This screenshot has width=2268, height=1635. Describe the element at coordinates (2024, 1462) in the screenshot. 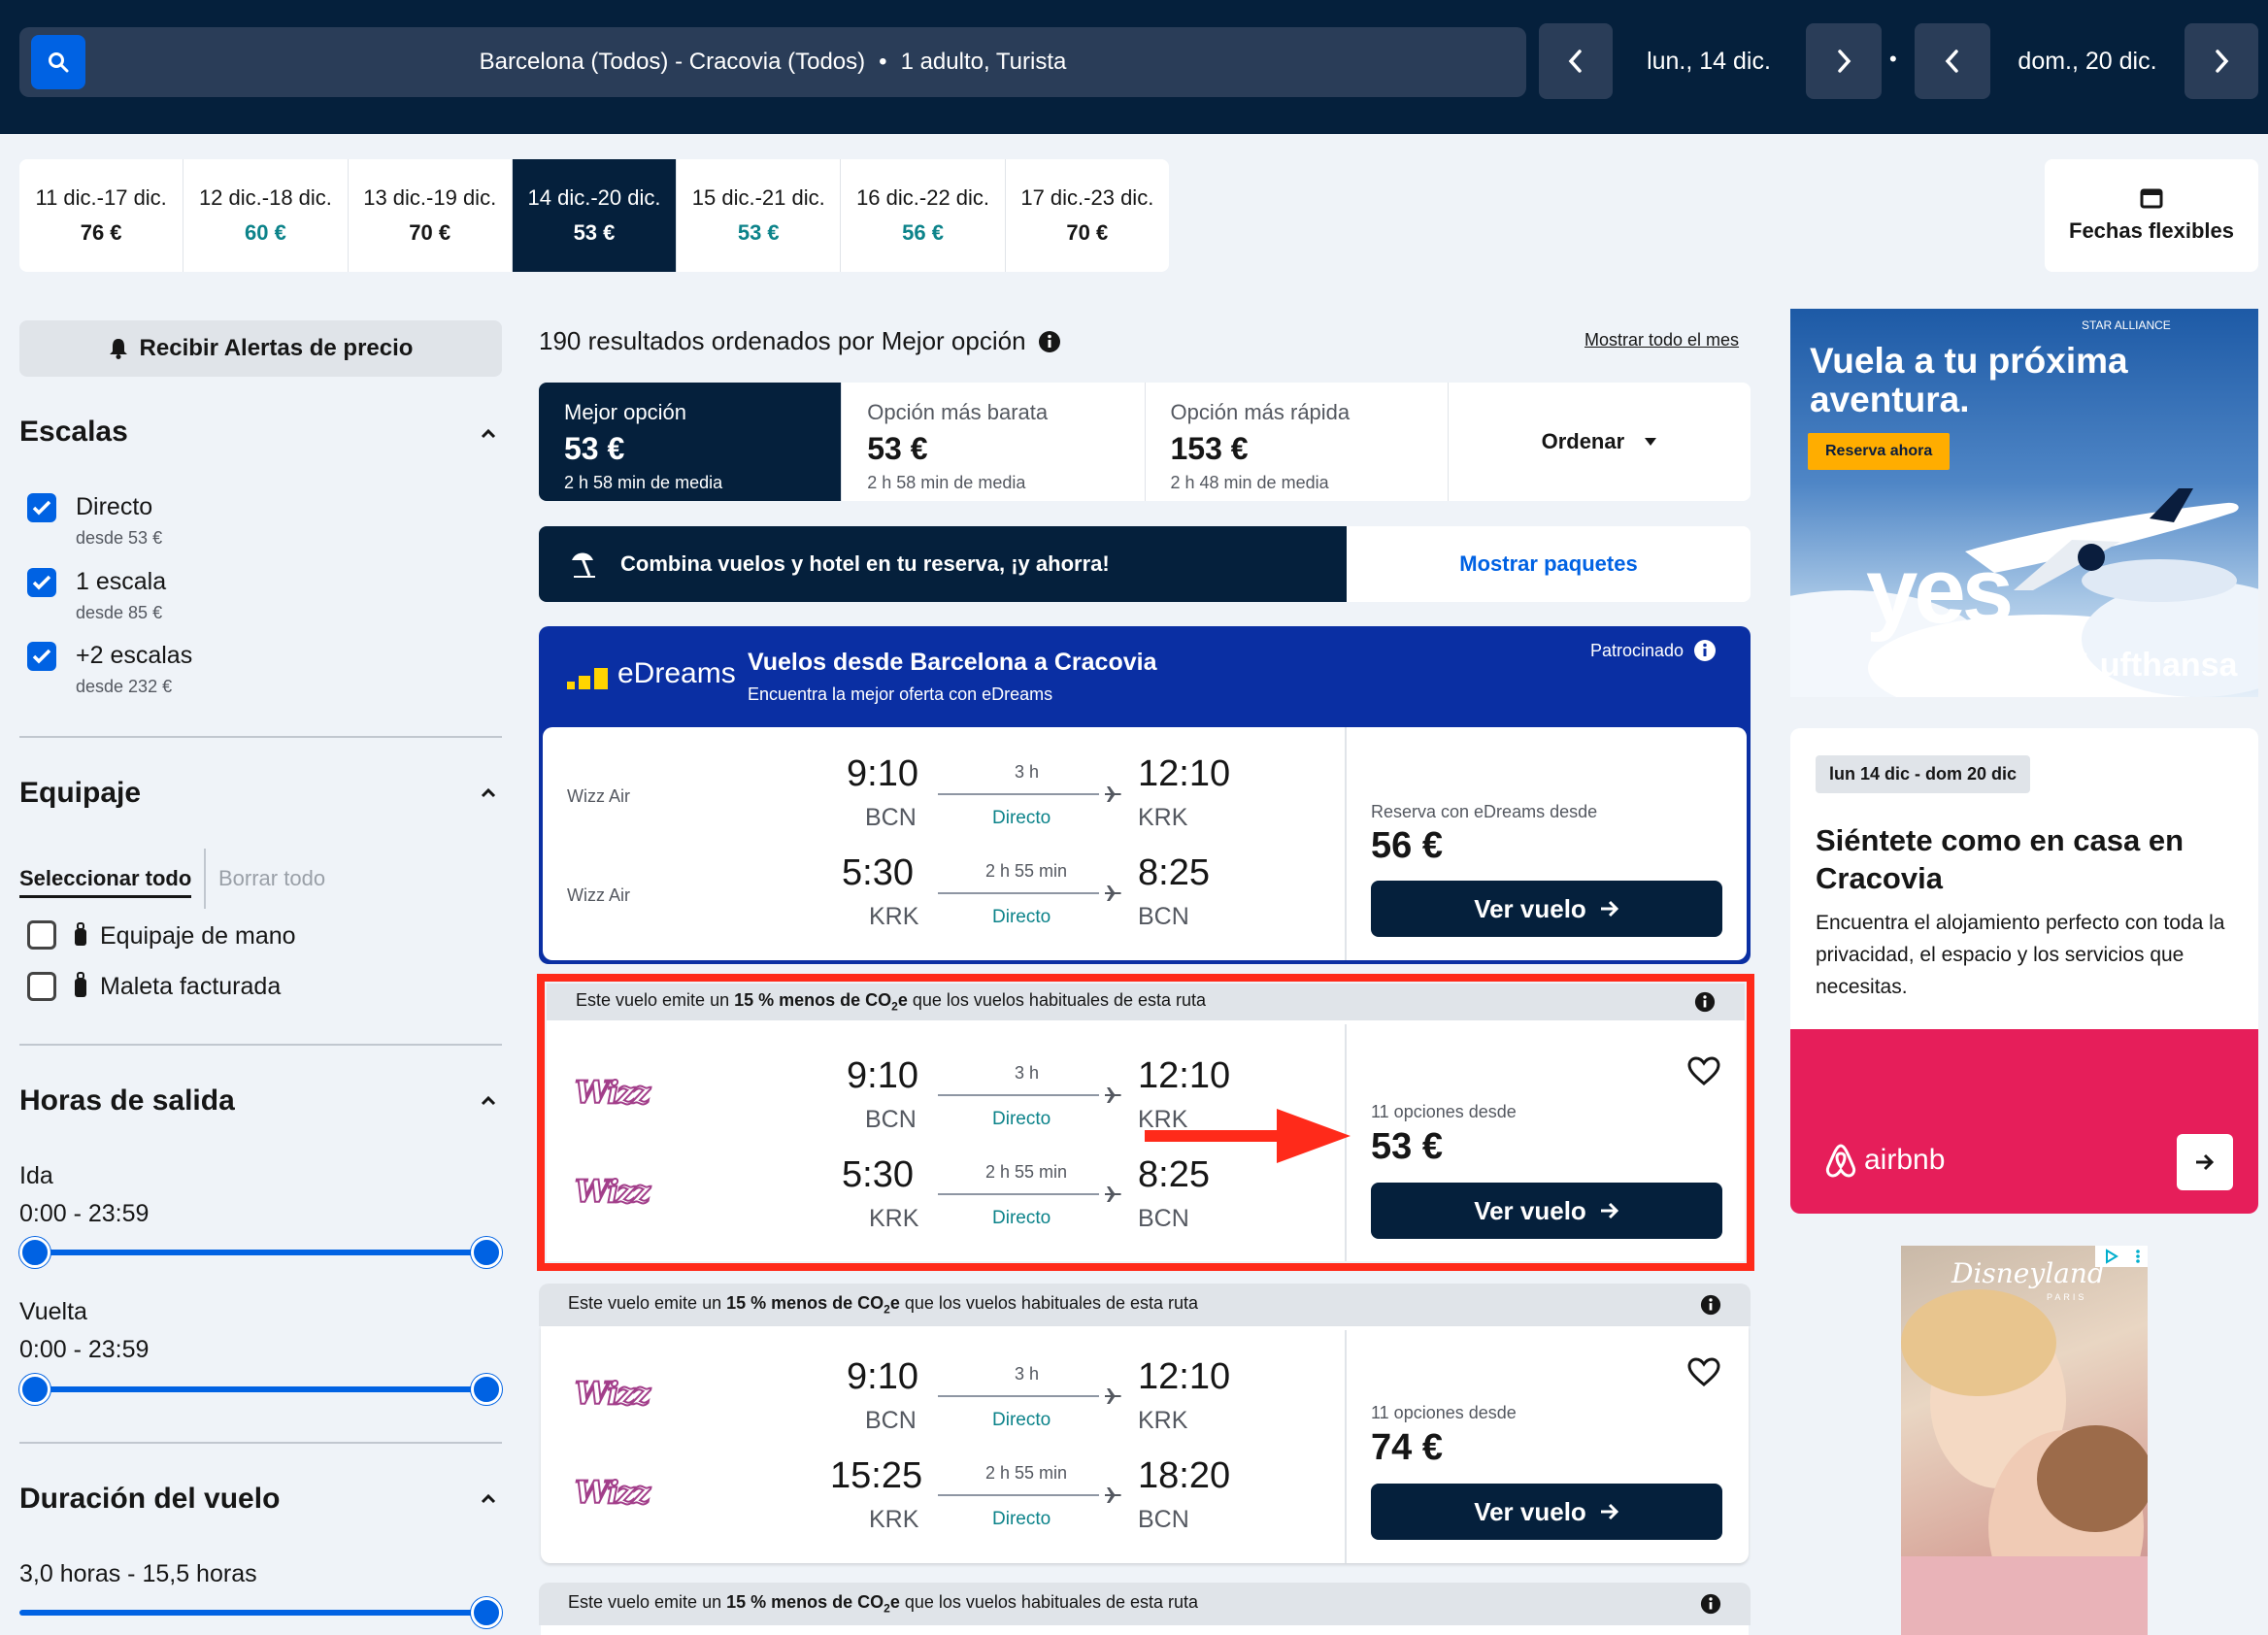

I see `family-photo-image` at that location.